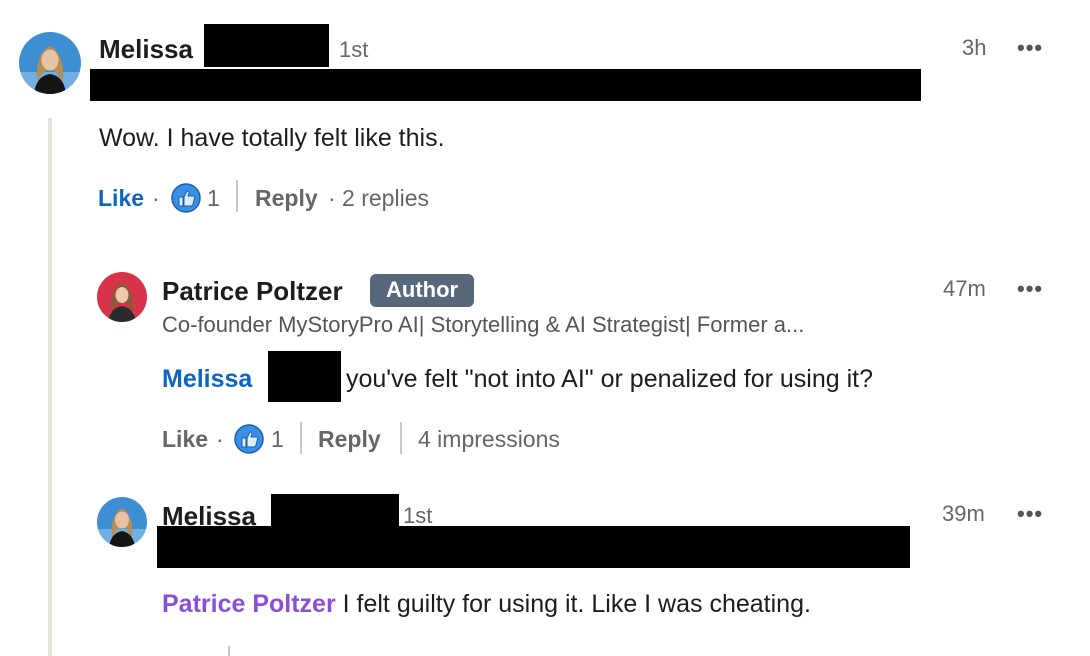 This screenshot has width=1090, height=656. I want to click on mention-link: Melissa, so click(207, 379).